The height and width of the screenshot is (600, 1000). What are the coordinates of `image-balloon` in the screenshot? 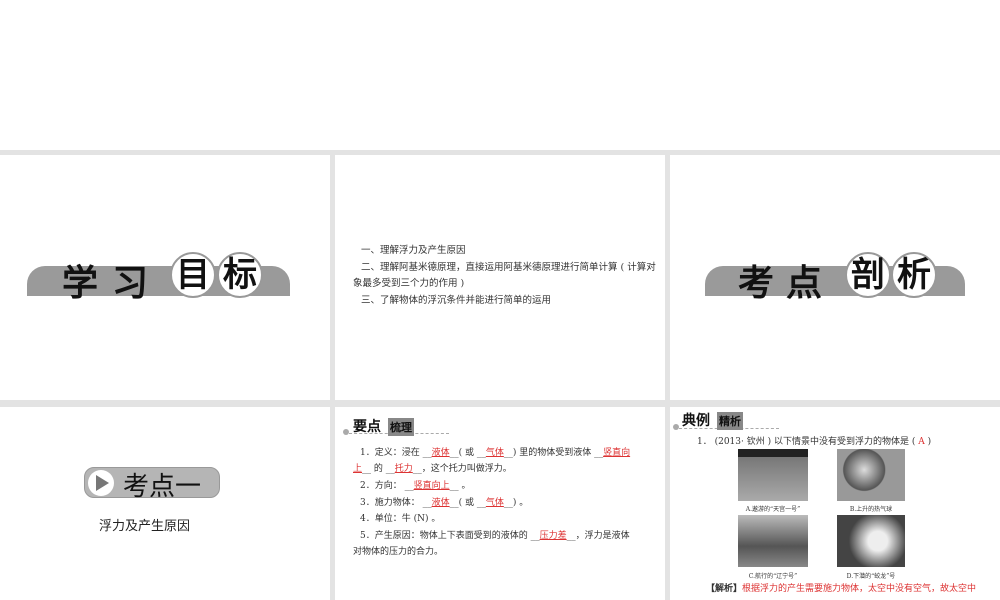 It's located at (871, 475).